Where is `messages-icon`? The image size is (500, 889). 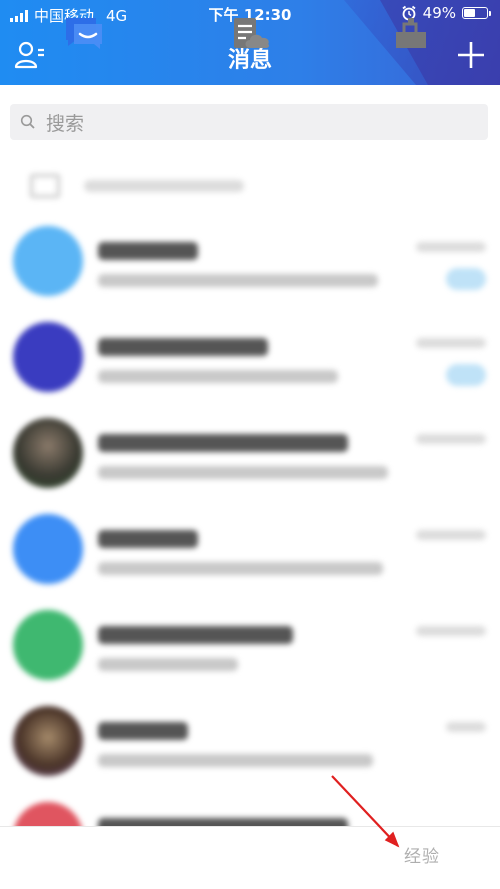 messages-icon is located at coordinates (85, 33).